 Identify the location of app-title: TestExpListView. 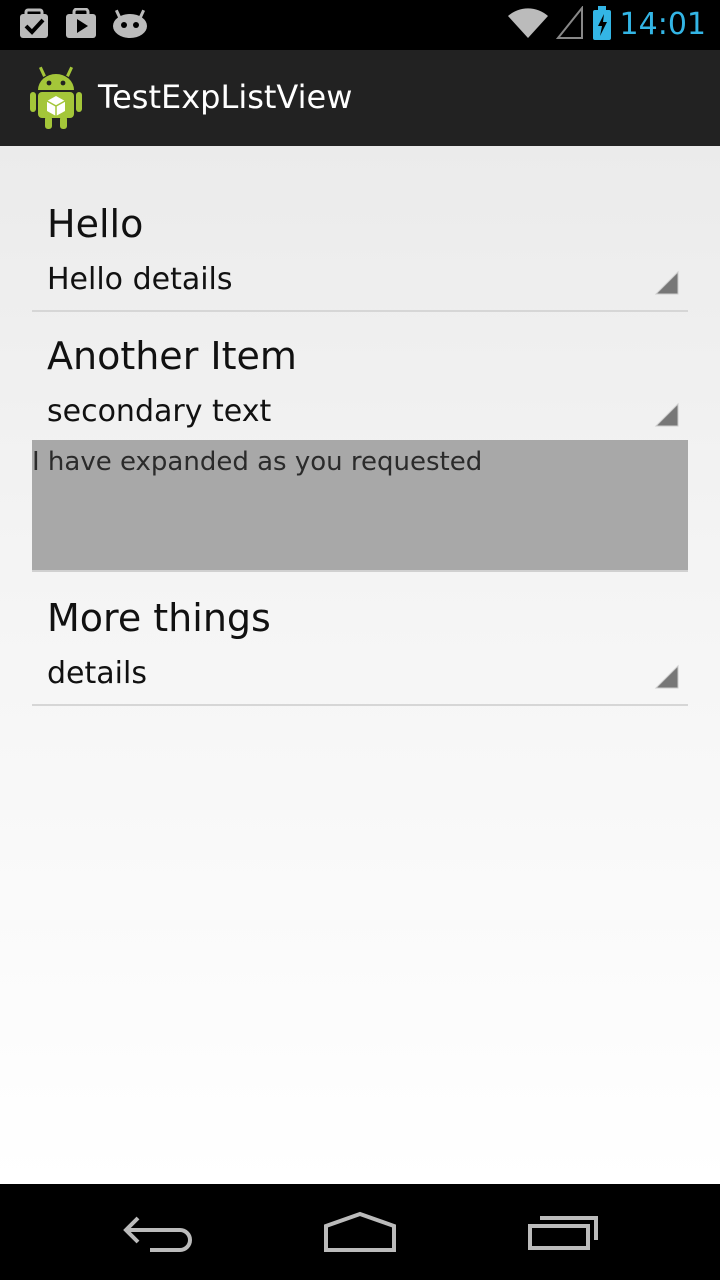
(225, 97).